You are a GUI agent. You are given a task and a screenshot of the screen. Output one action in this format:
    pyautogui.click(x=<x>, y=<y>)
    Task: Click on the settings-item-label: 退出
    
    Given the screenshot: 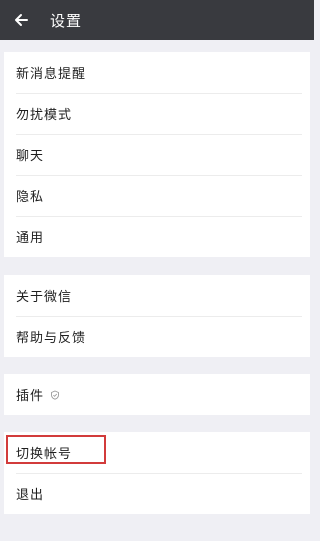 What is the action you would take?
    pyautogui.click(x=30, y=495)
    